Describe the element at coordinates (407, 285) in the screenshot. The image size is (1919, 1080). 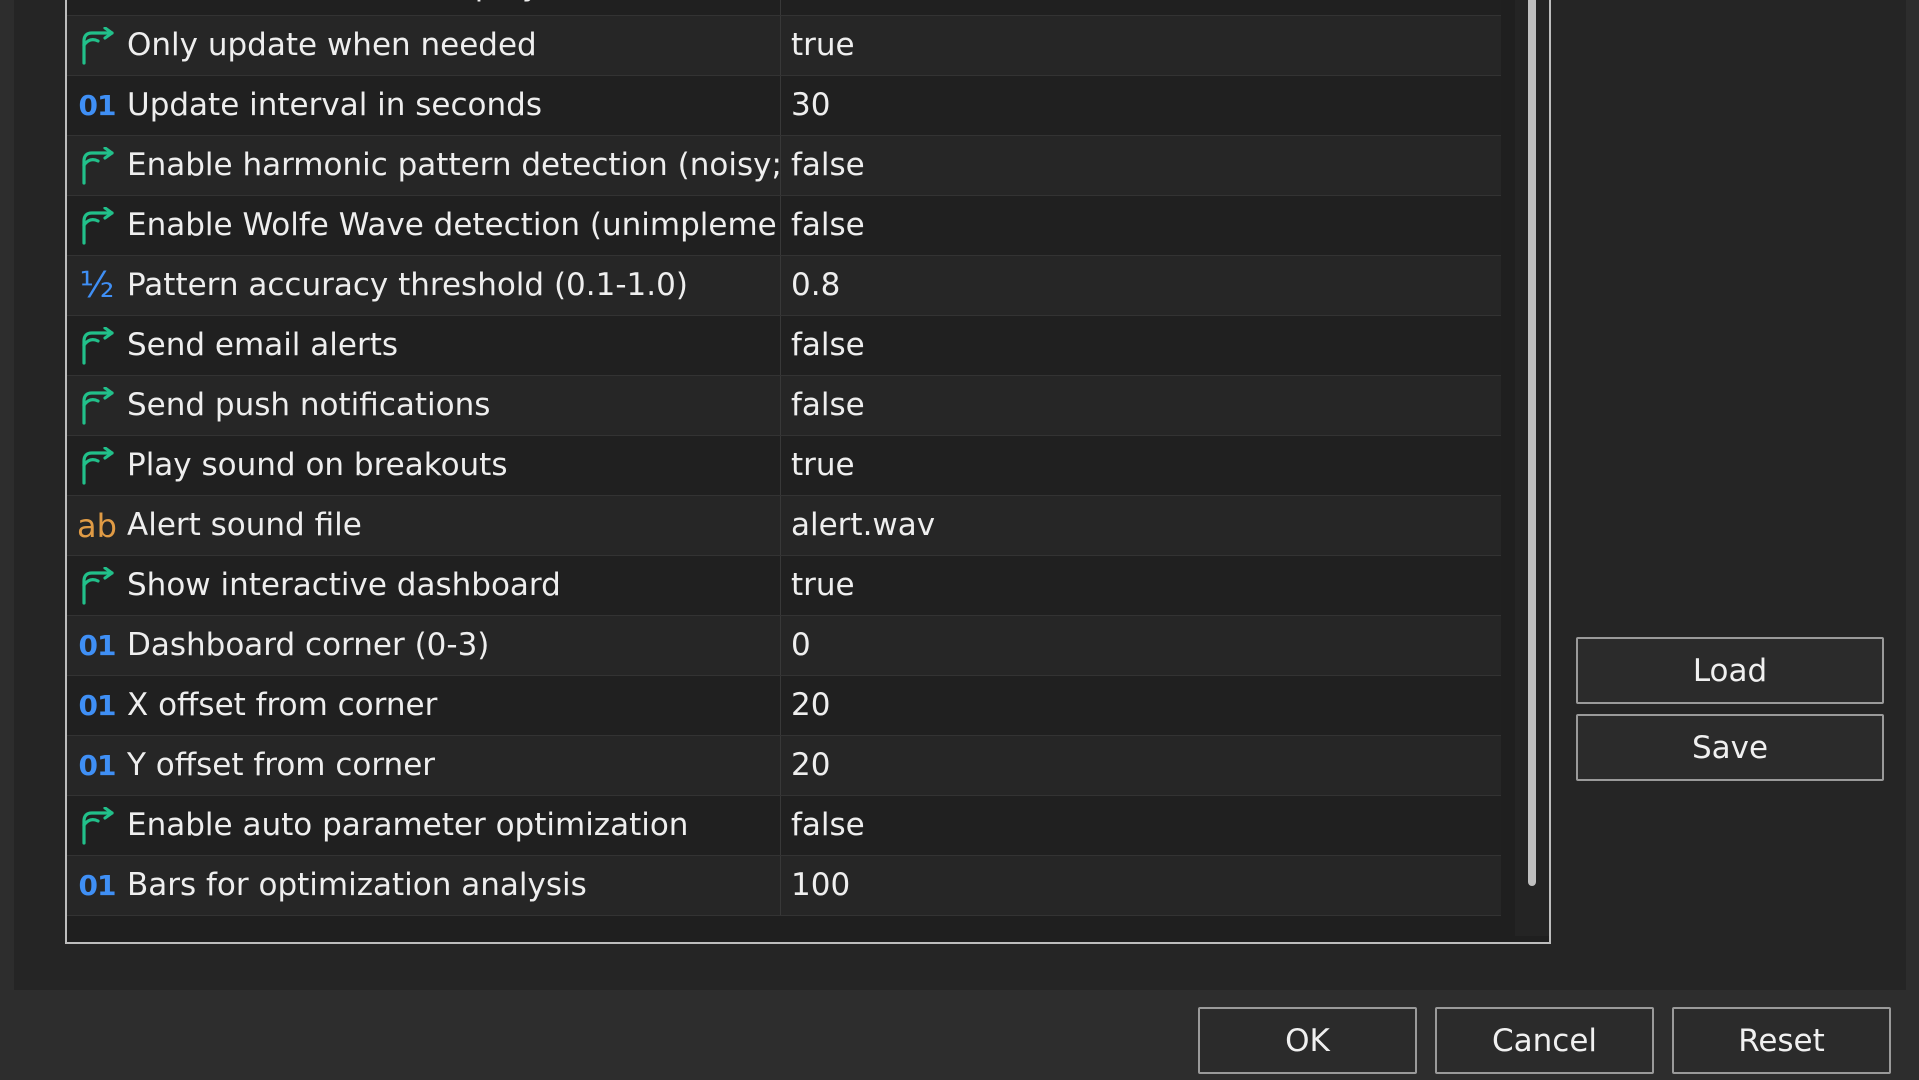
I see `parameter-label: Pattern accuracy threshold (0.1-1.0)` at that location.